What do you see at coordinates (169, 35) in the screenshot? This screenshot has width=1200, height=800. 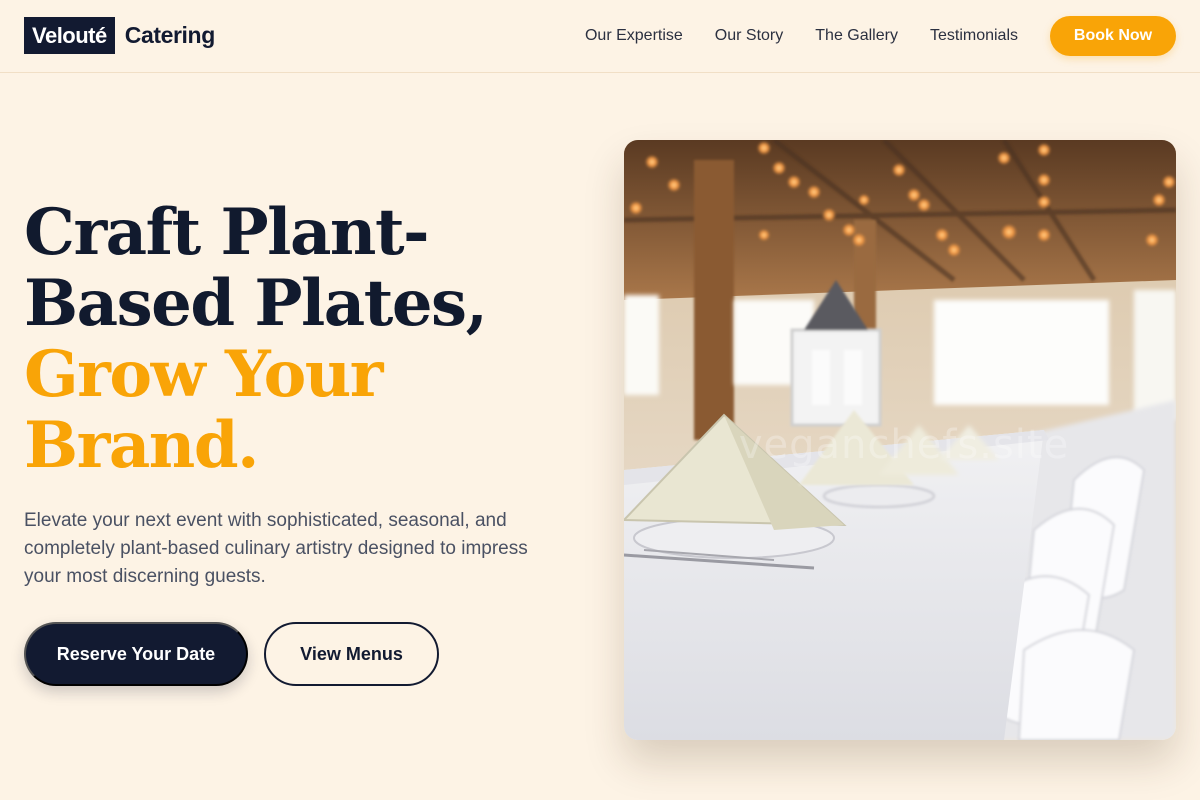 I see `logo-wordmark: Catering` at bounding box center [169, 35].